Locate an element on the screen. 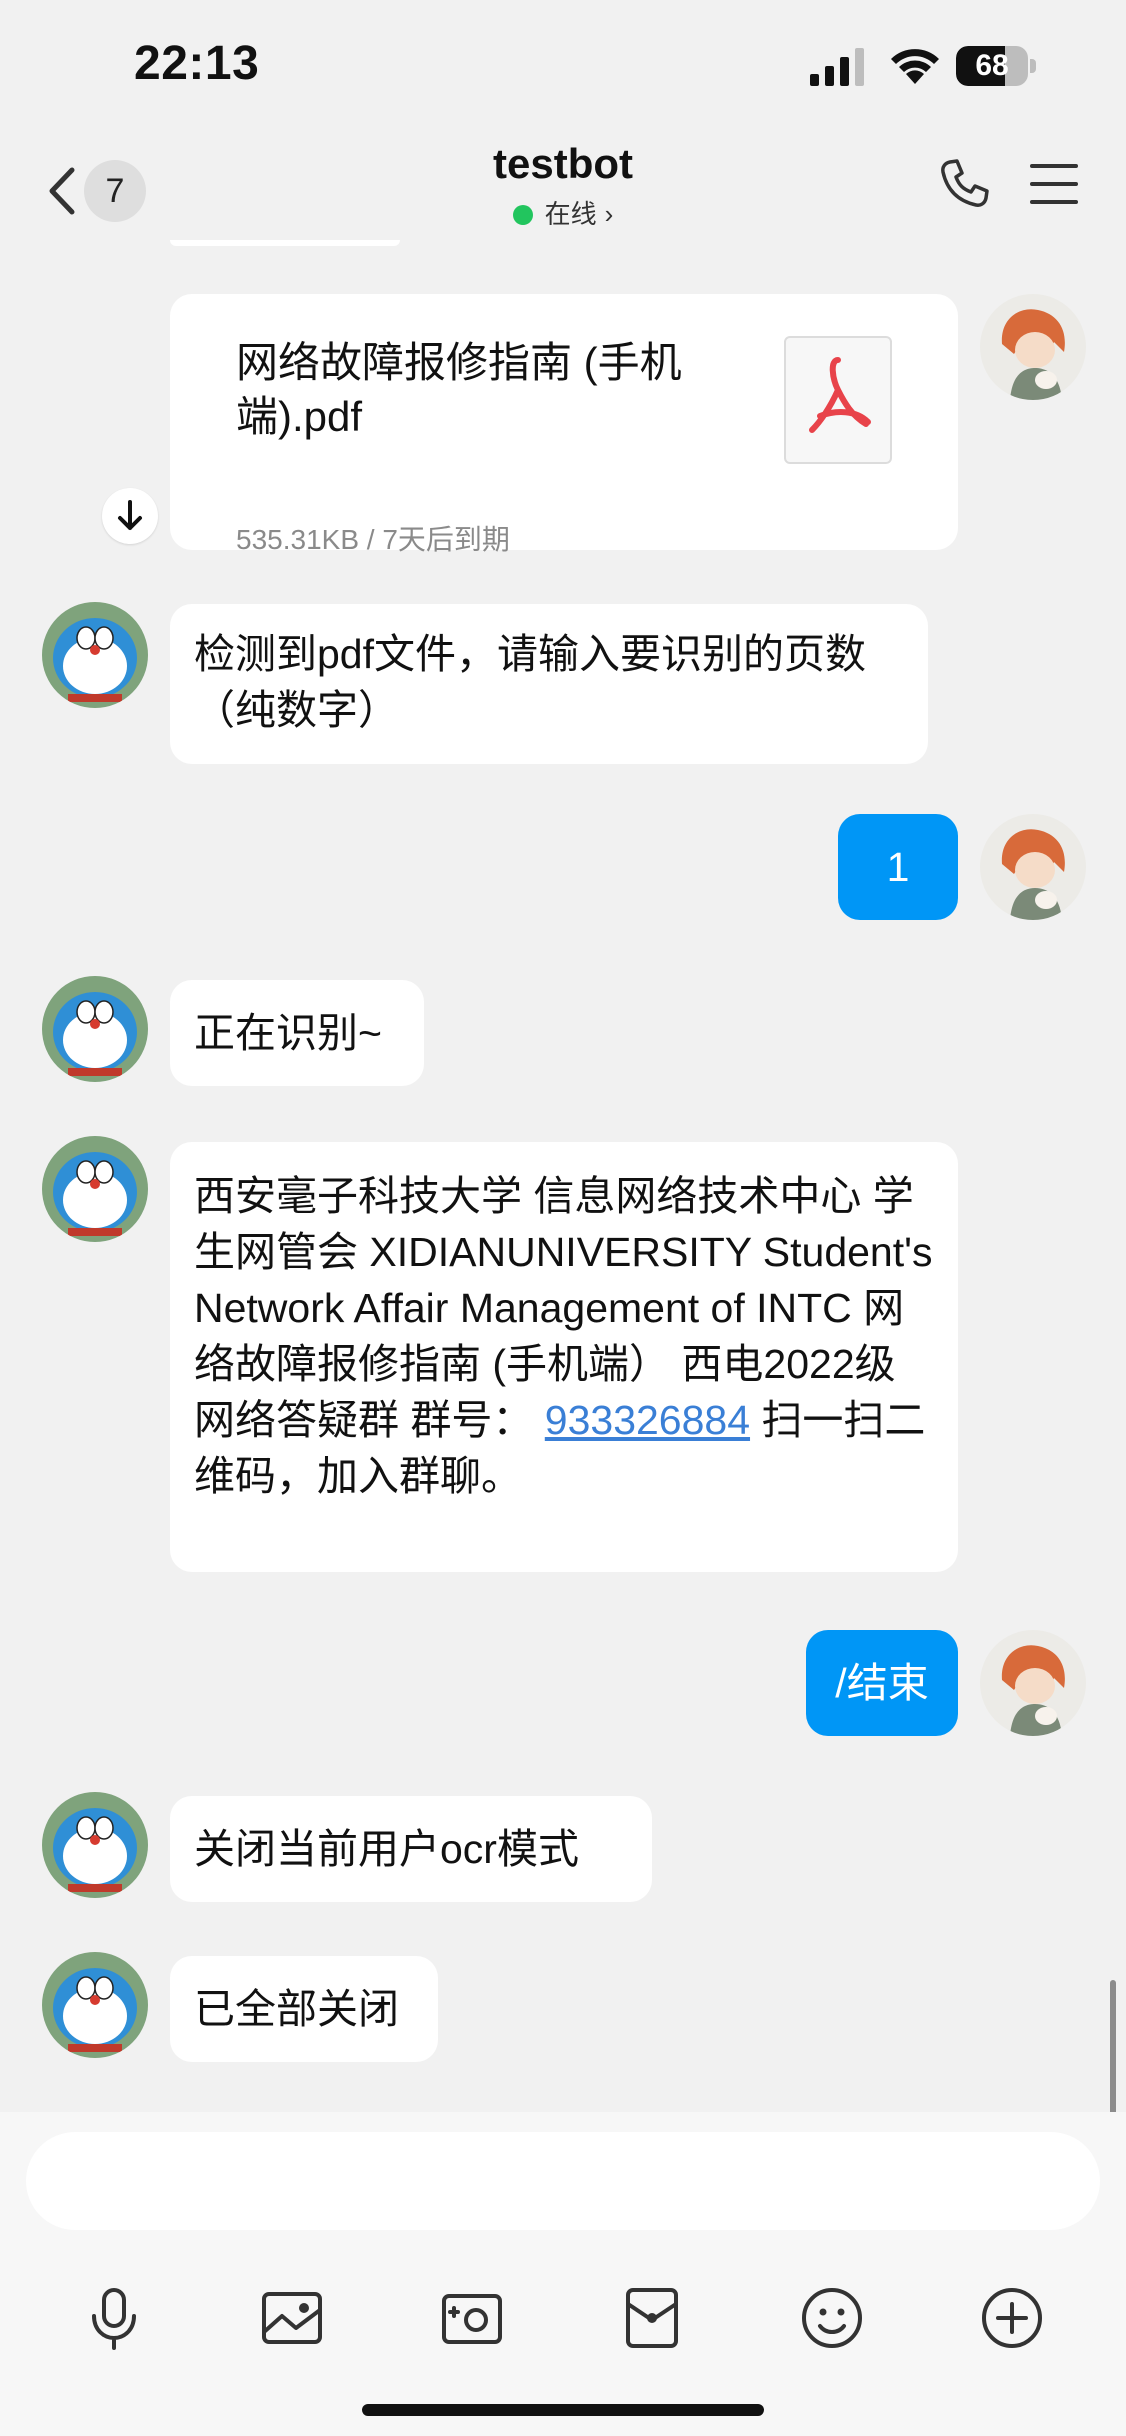  chat-header: 7 testbot 在线 › is located at coordinates (563, 190).